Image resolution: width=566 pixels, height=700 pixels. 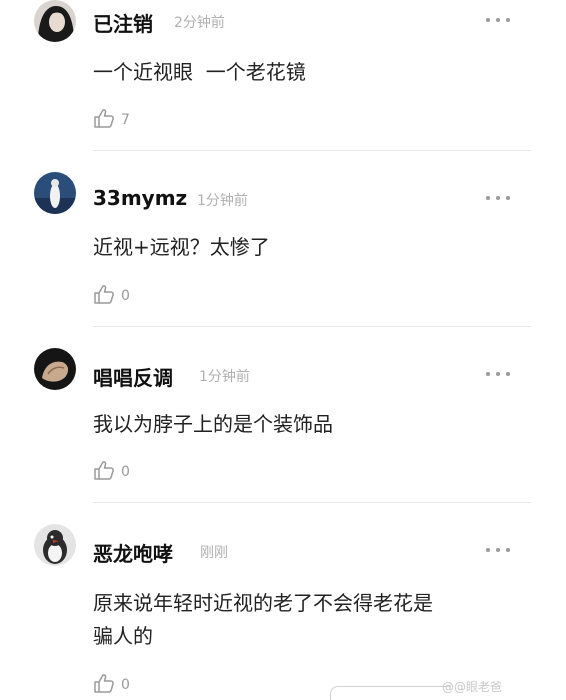 I want to click on comment-text: 一个近视眼 一个老花镜, so click(x=199, y=72).